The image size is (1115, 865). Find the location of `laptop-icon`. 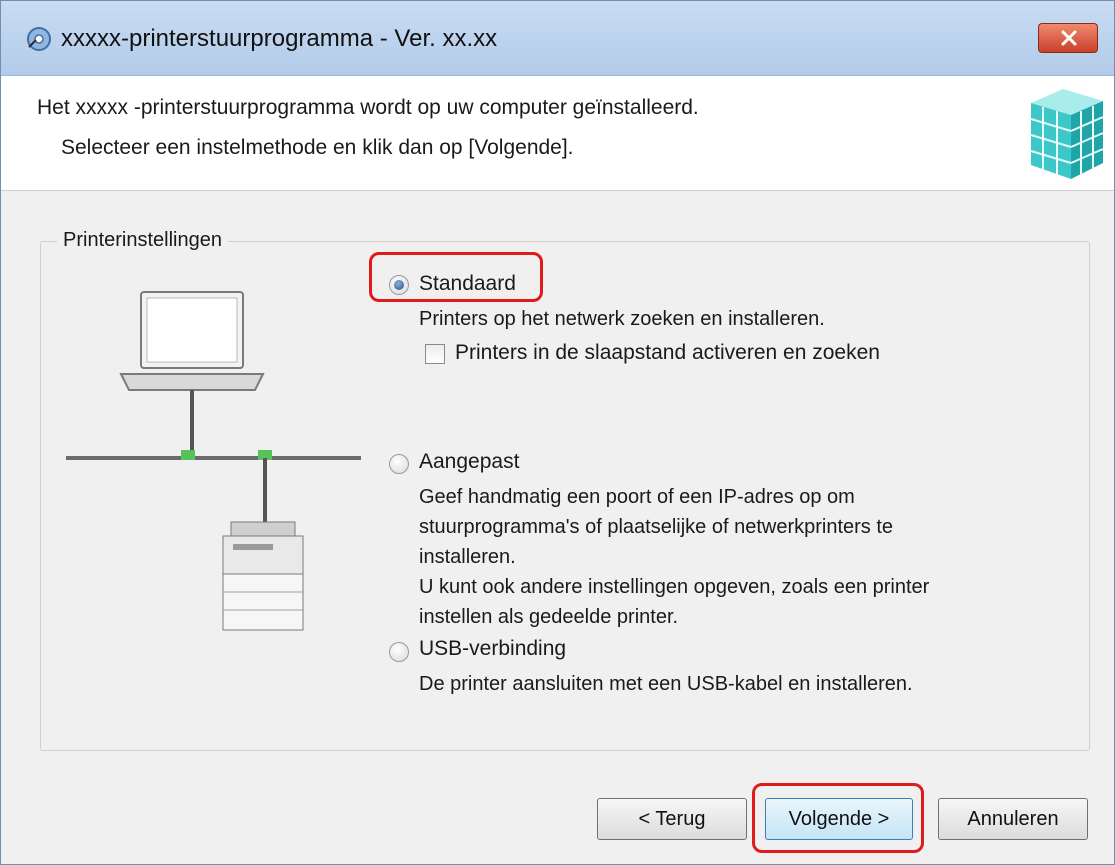

laptop-icon is located at coordinates (192, 341).